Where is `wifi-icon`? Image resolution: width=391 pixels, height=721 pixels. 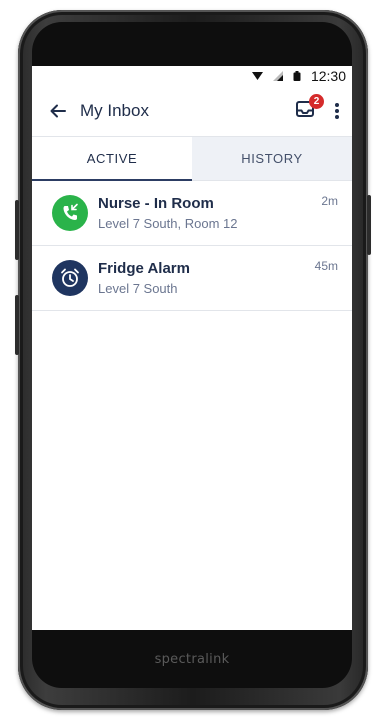 wifi-icon is located at coordinates (257, 76).